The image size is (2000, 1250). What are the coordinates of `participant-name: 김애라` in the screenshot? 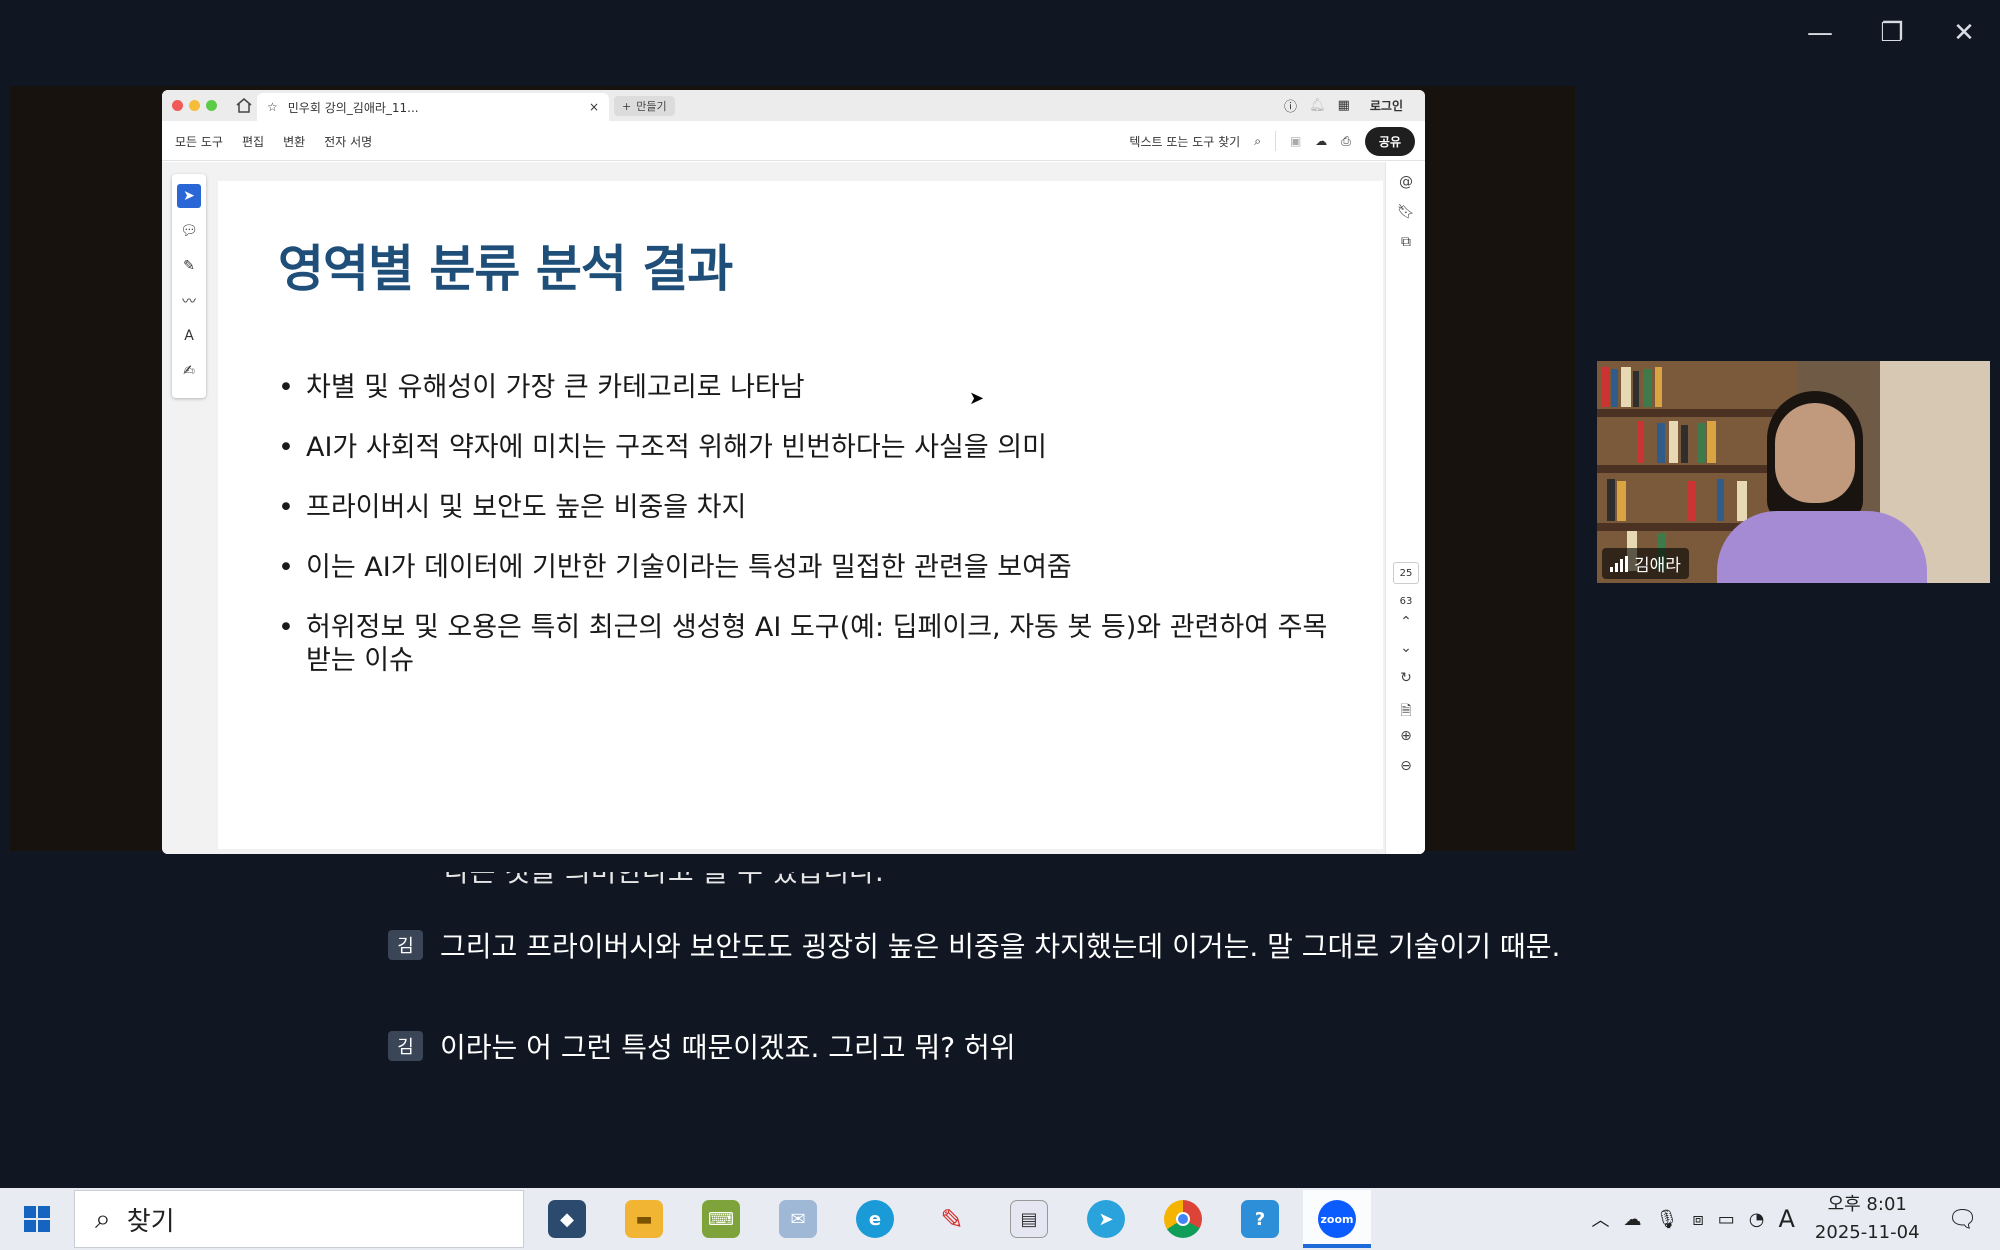 It's located at (1657, 566).